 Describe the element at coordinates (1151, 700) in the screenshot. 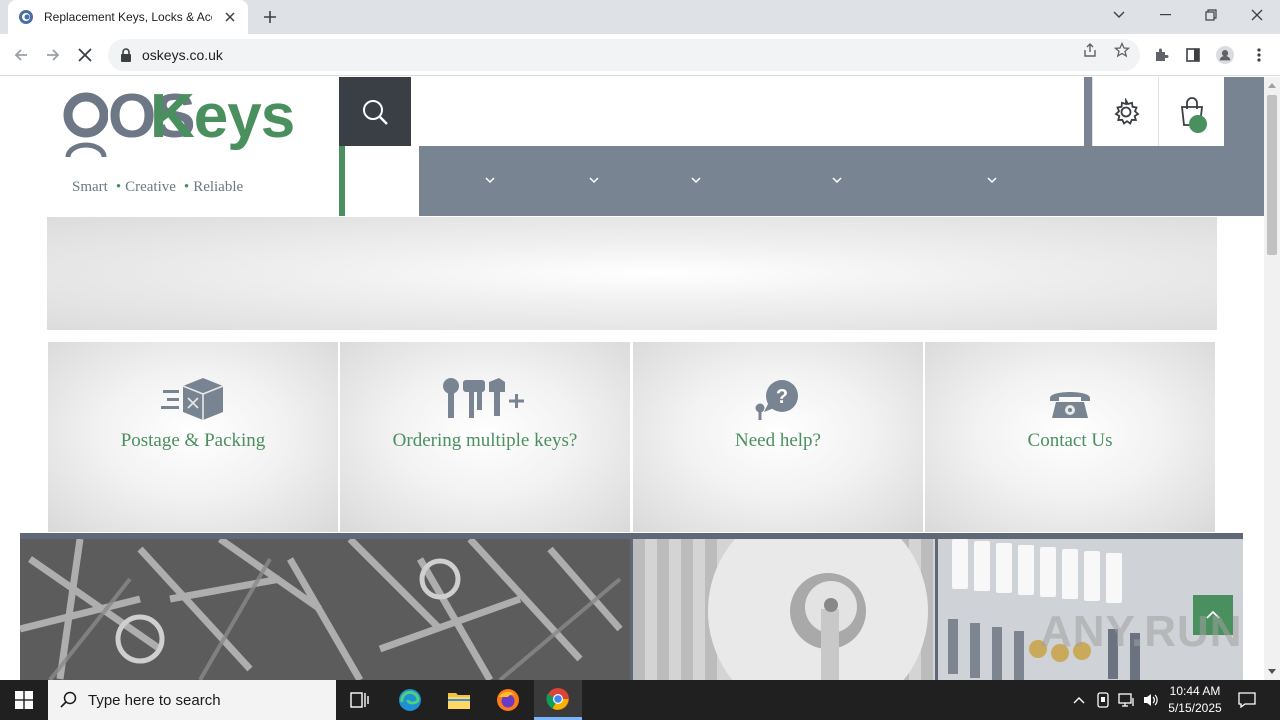

I see `volume-icon` at that location.